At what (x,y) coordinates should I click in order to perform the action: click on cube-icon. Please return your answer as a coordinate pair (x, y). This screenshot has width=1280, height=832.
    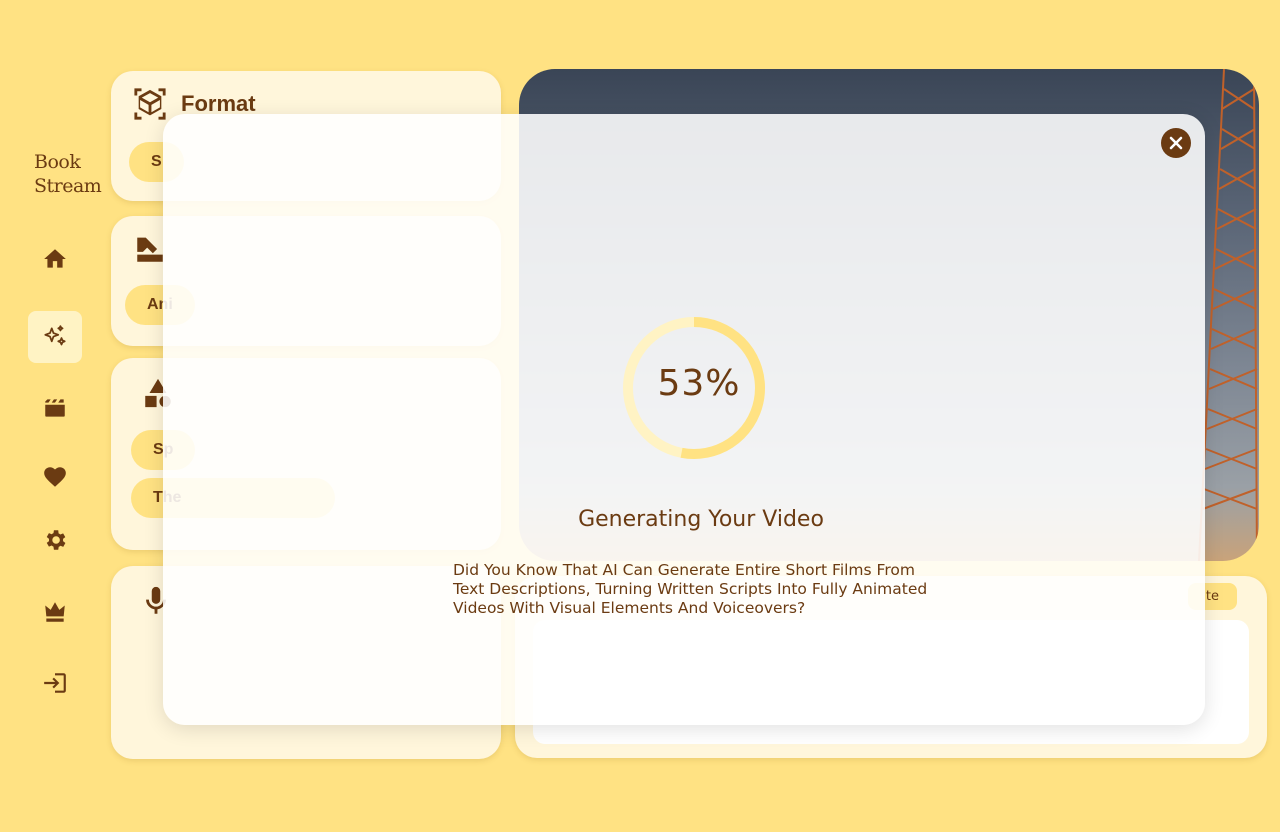
    Looking at the image, I should click on (150, 104).